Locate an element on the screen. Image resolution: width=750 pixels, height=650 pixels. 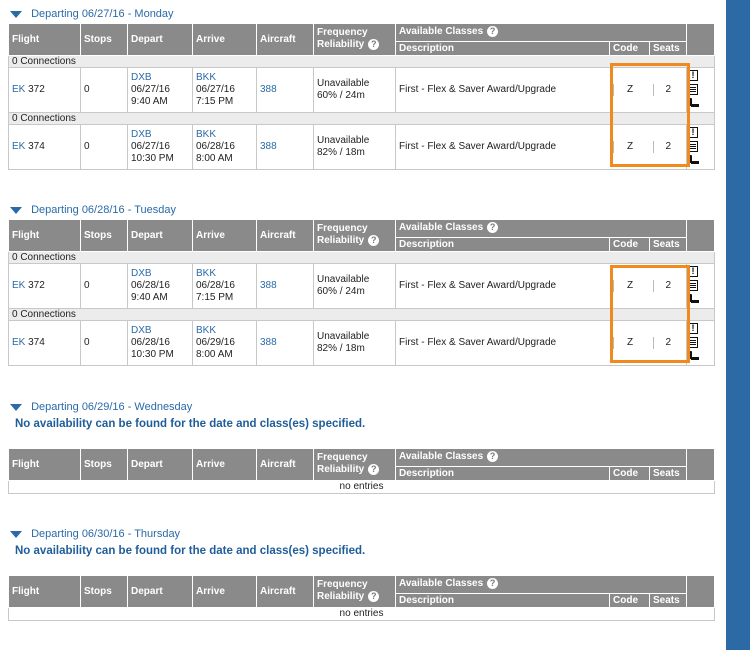
col-stops: Stops is located at coordinates (104, 464).